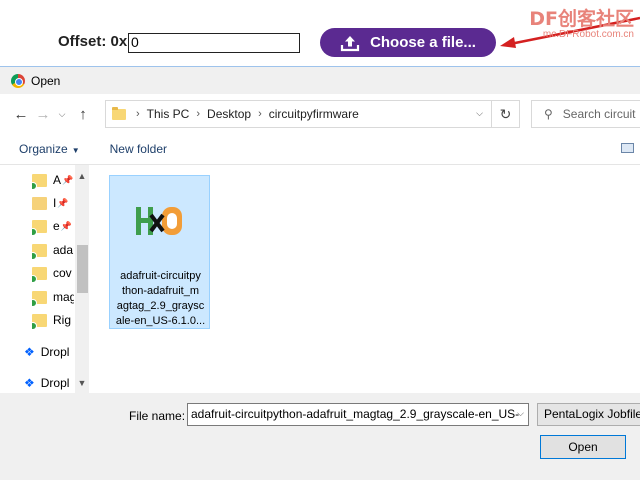  I want to click on refresh-icon: ↻, so click(505, 113).